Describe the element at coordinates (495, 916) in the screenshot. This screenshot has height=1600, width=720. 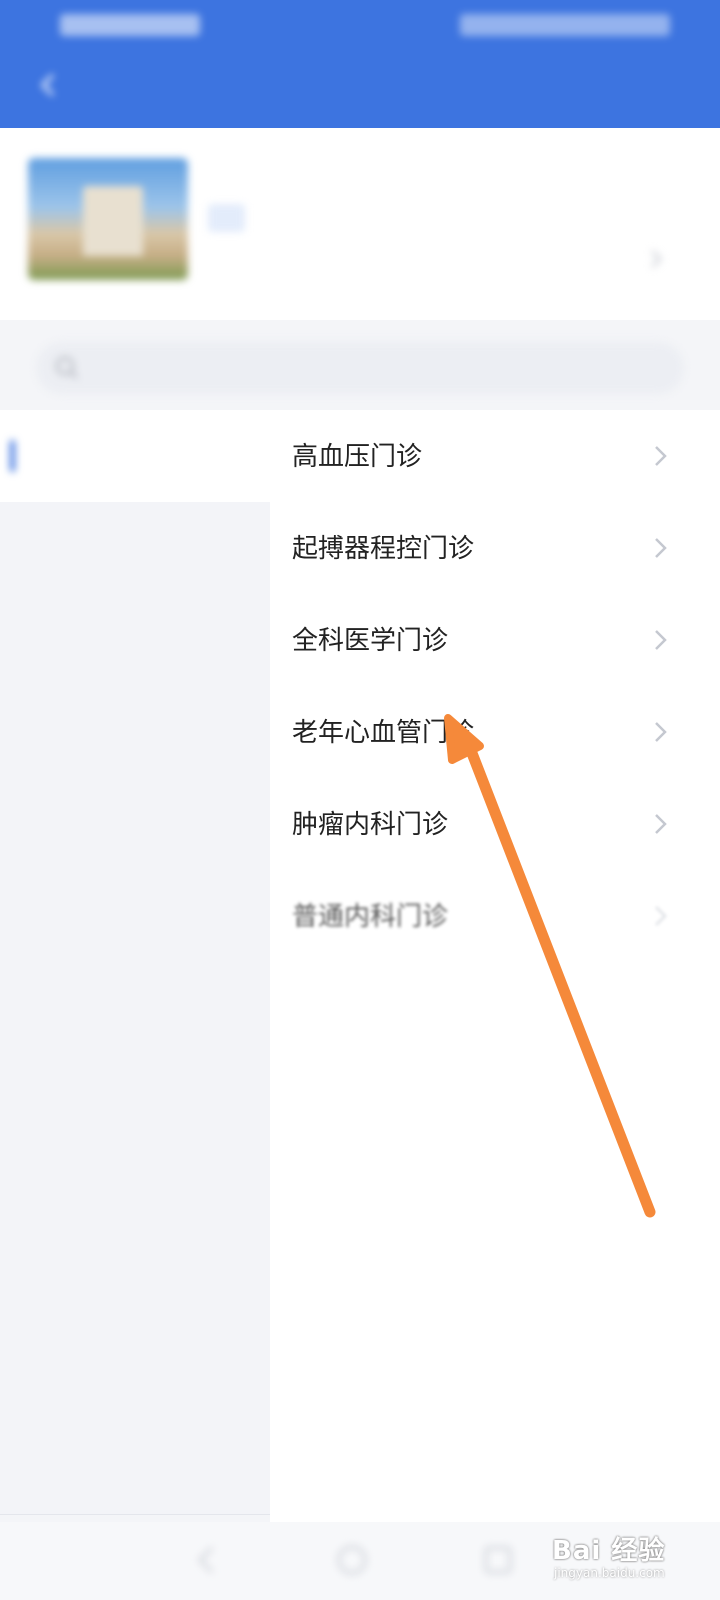
I see `department-item-general-internal: 普通内科门诊` at that location.